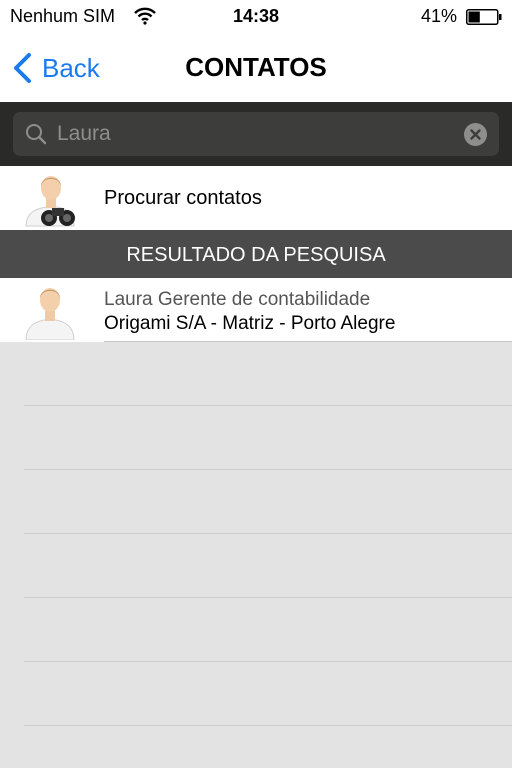 This screenshot has height=768, width=512. Describe the element at coordinates (50, 201) in the screenshot. I see `contact-binoculars-icon` at that location.